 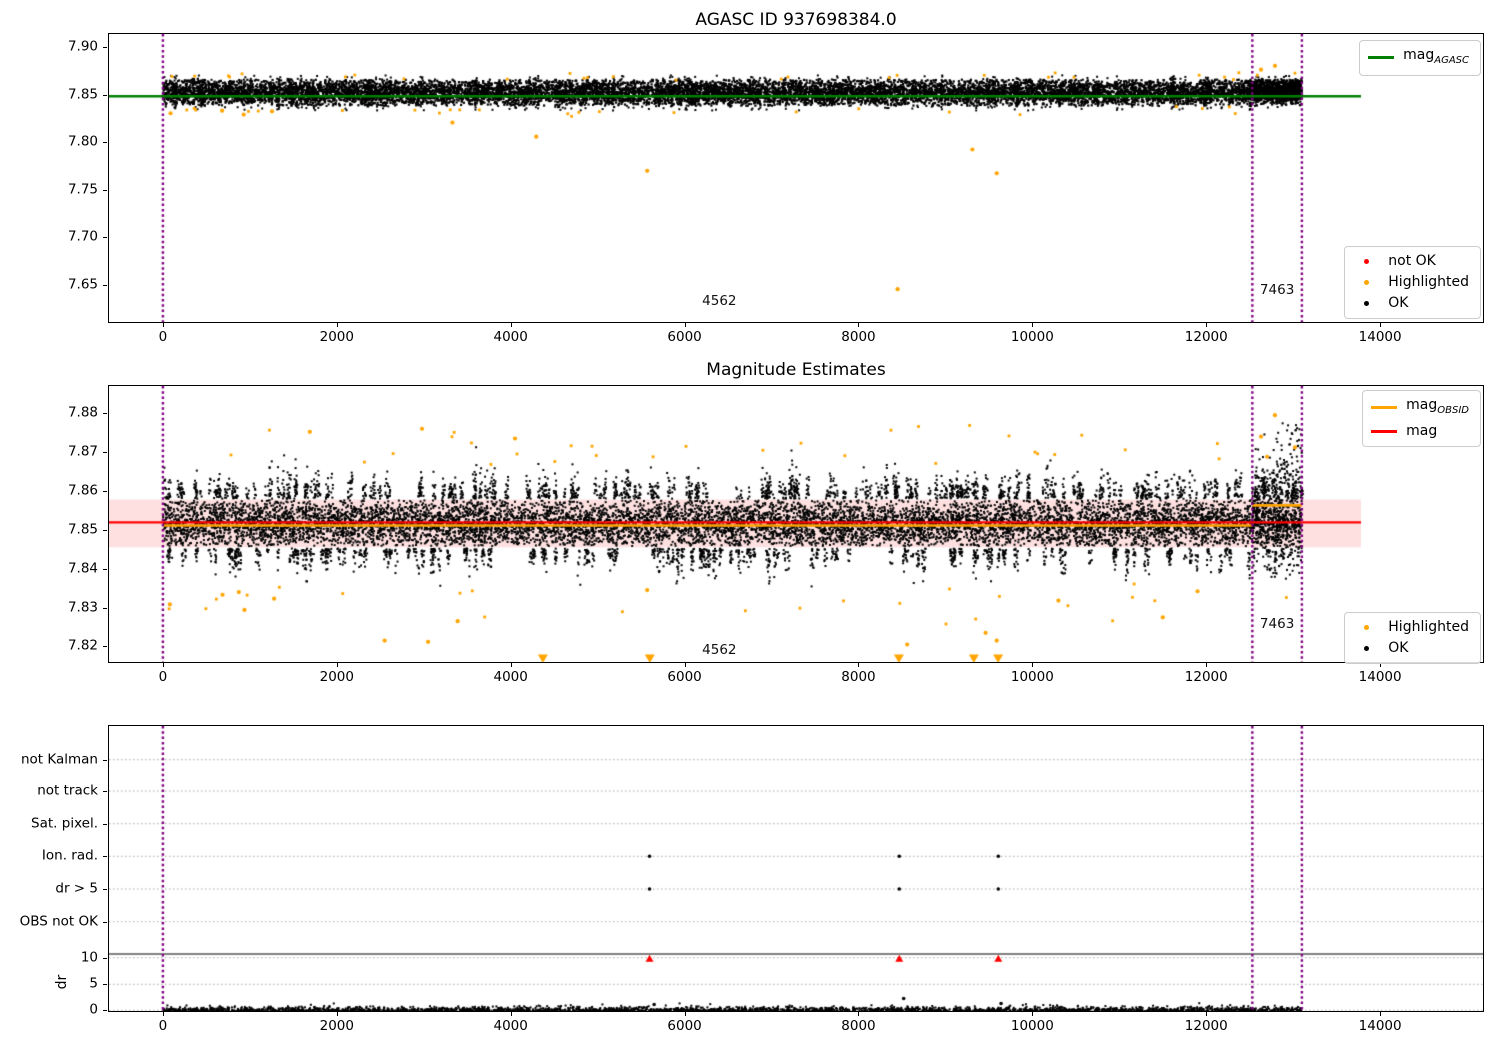 What do you see at coordinates (58, 921) in the screenshot?
I see `flag-tick-label: OBS not OK` at bounding box center [58, 921].